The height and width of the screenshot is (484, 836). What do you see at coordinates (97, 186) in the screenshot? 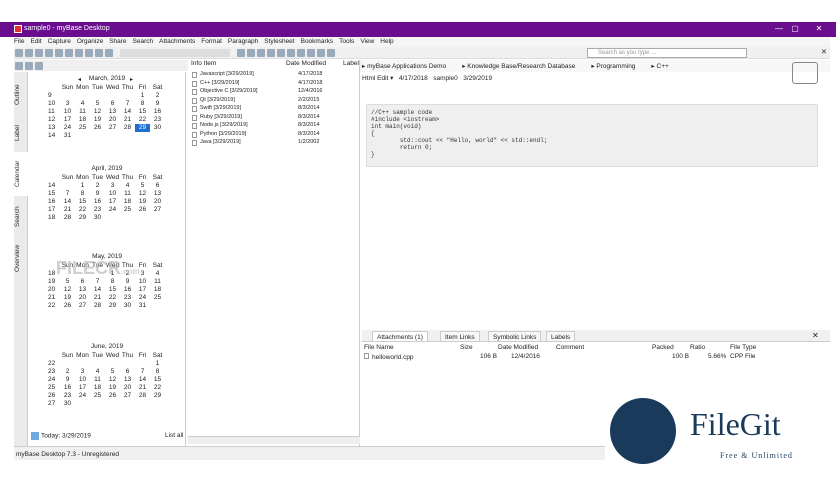
I see `calendar-day: 2` at bounding box center [97, 186].